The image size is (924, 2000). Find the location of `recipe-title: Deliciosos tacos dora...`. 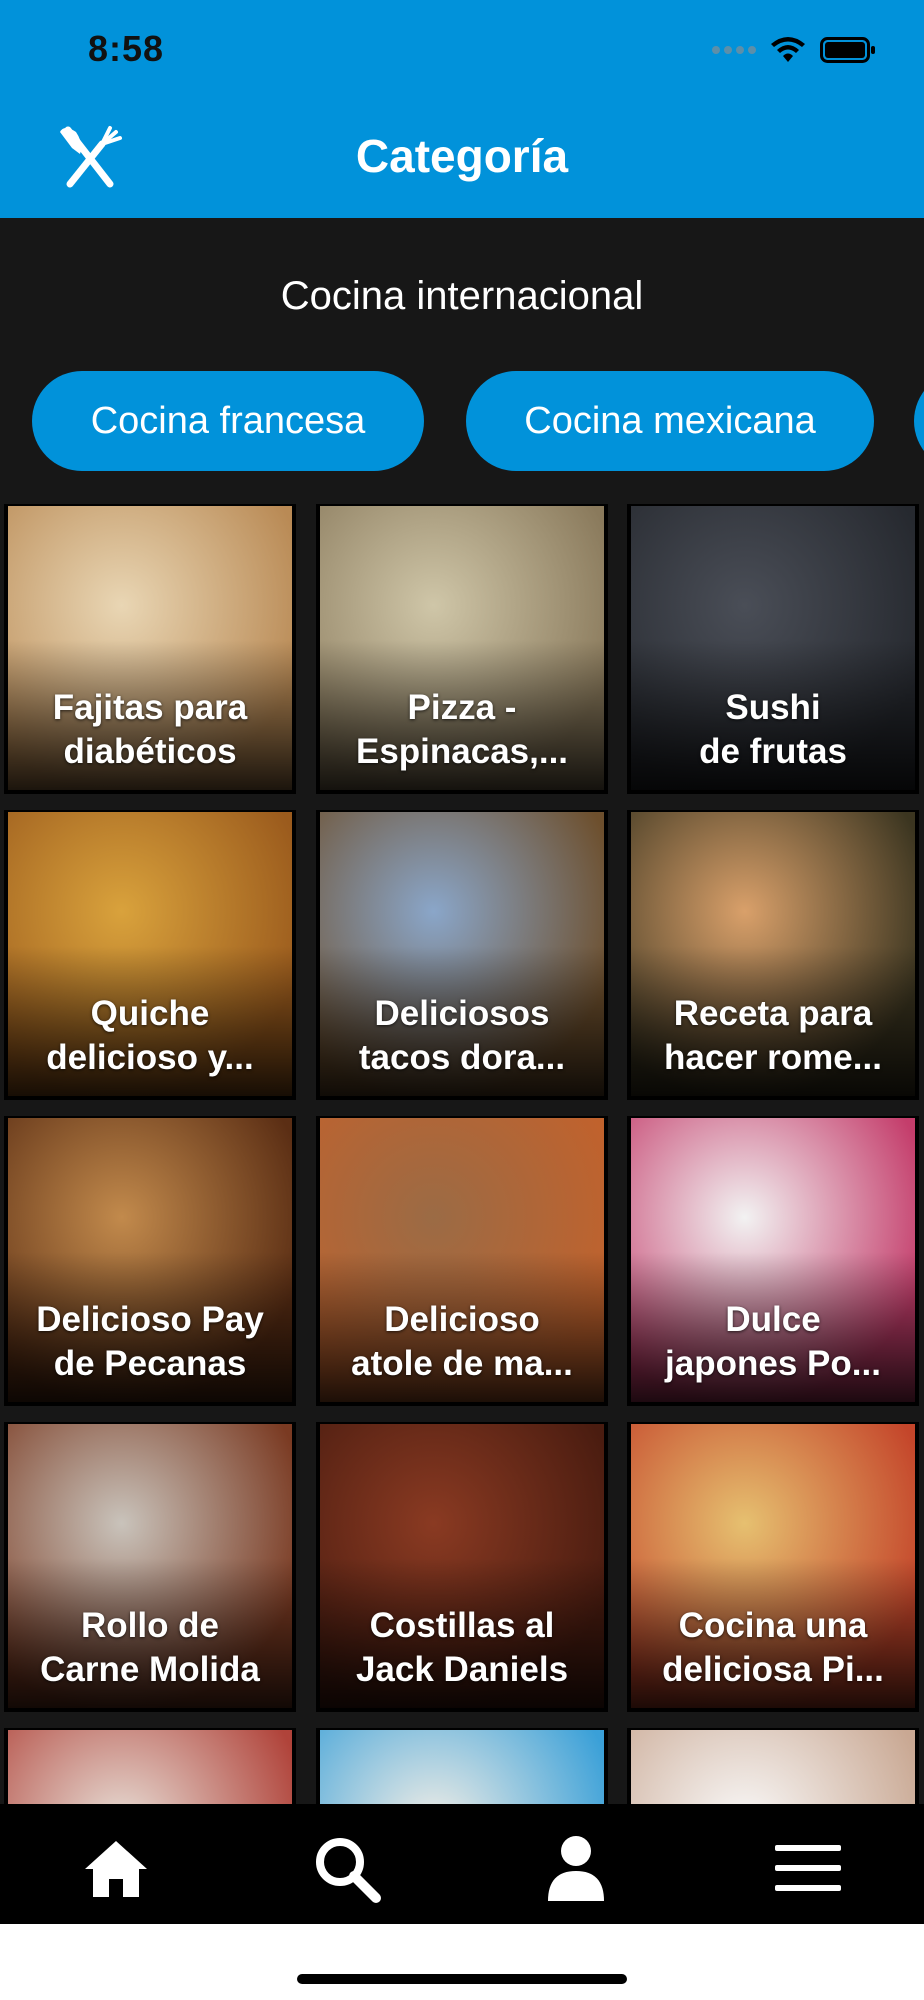

recipe-title: Deliciosos tacos dora... is located at coordinates (462, 1035).